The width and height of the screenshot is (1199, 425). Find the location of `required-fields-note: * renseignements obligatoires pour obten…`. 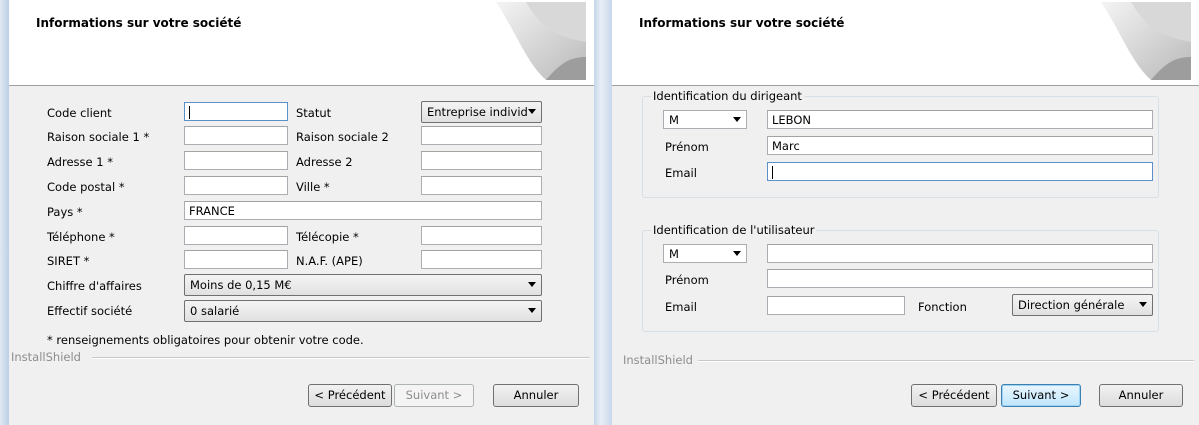

required-fields-note: * renseignements obligatoires pour obten… is located at coordinates (205, 340).